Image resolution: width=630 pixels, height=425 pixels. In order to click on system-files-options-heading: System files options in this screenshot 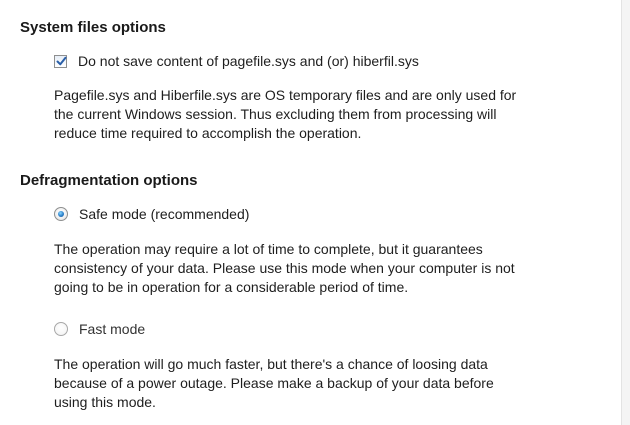, I will do `click(93, 27)`.